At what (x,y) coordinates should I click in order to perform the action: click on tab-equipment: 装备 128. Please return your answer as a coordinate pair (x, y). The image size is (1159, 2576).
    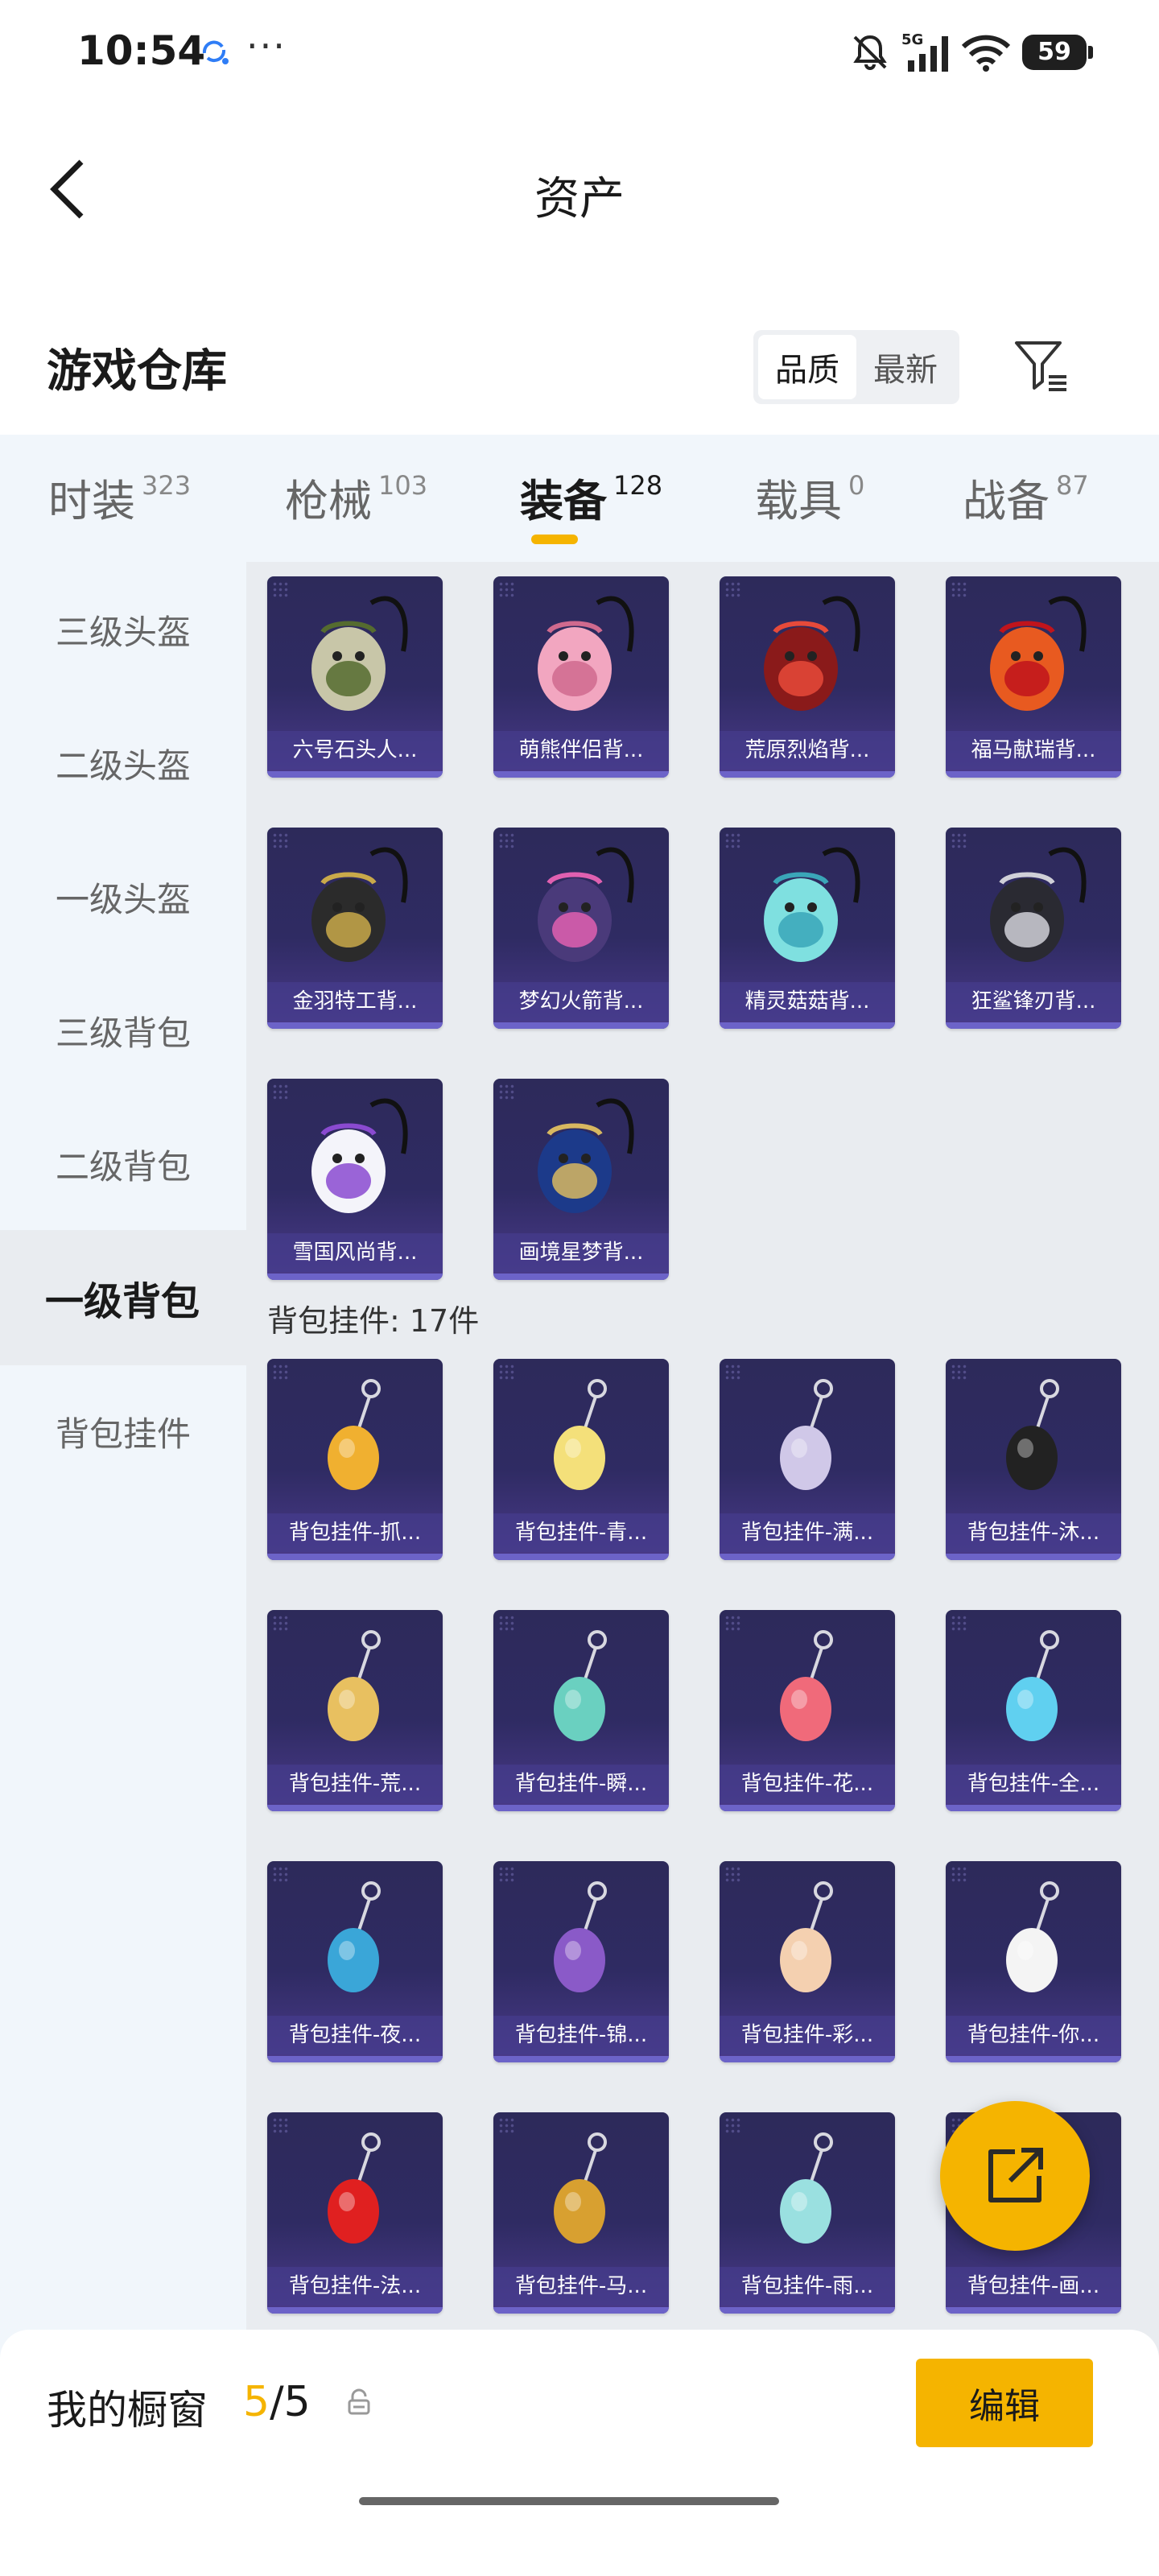
    Looking at the image, I should click on (591, 505).